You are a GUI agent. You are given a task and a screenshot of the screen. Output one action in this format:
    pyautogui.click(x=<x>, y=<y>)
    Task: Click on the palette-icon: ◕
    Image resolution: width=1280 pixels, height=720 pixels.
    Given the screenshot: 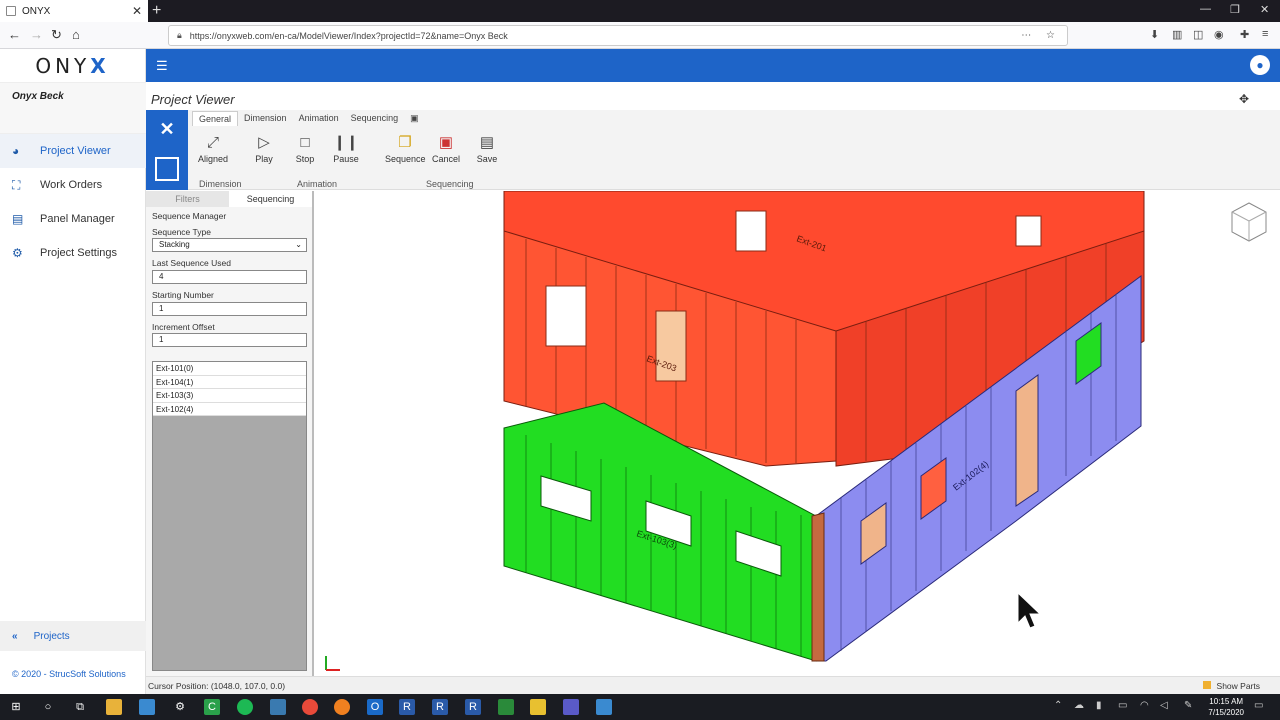 What is the action you would take?
    pyautogui.click(x=16, y=151)
    